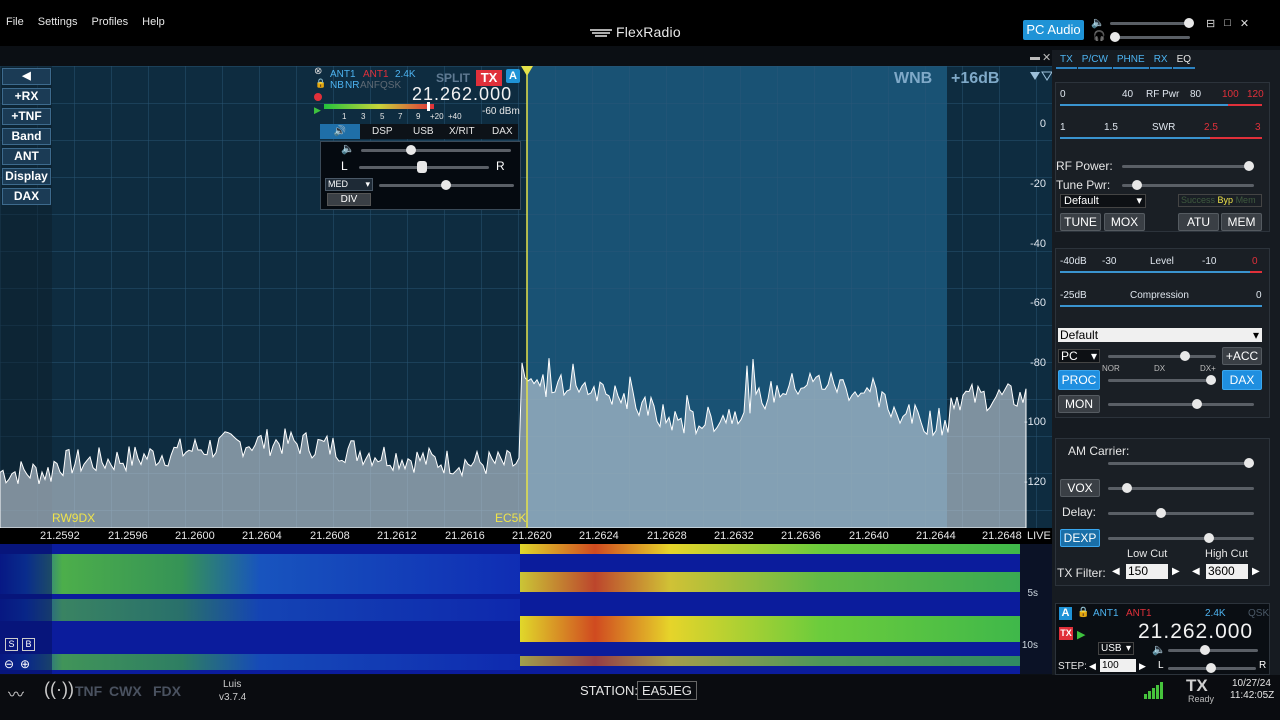  I want to click on mon-button: MON, so click(1079, 404).